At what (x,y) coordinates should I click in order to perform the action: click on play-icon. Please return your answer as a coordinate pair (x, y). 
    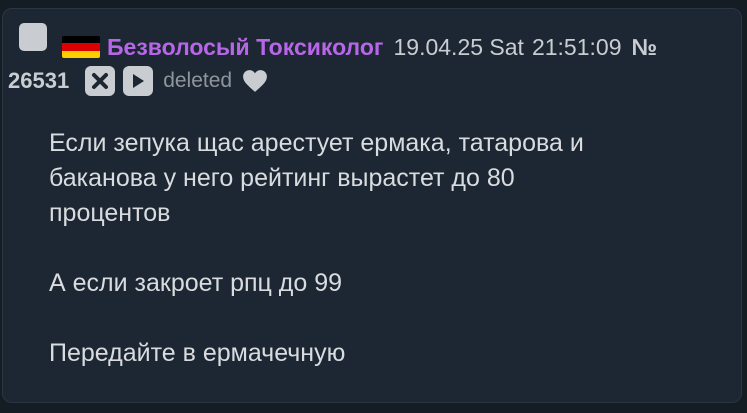
    Looking at the image, I should click on (139, 81).